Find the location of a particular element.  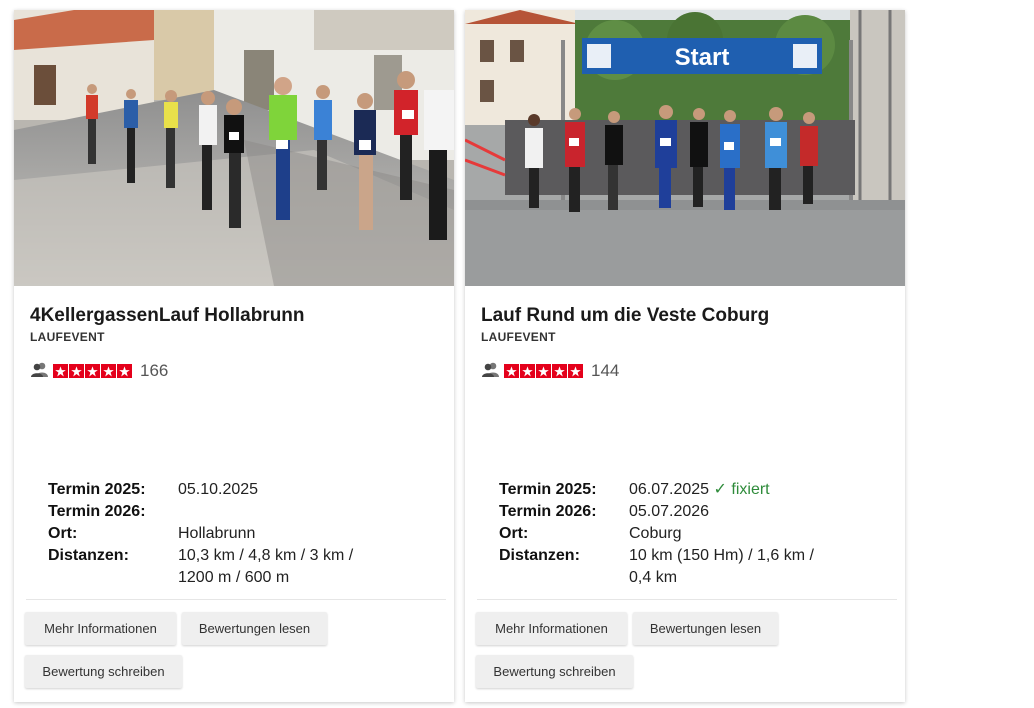

termin-2025-value: 05.10.2025 is located at coordinates (218, 489).